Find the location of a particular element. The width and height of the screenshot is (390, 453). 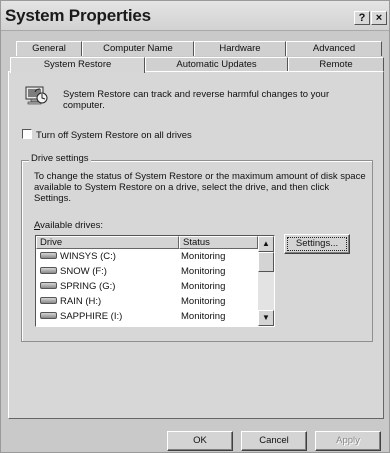

tab-label: General is located at coordinates (49, 48).